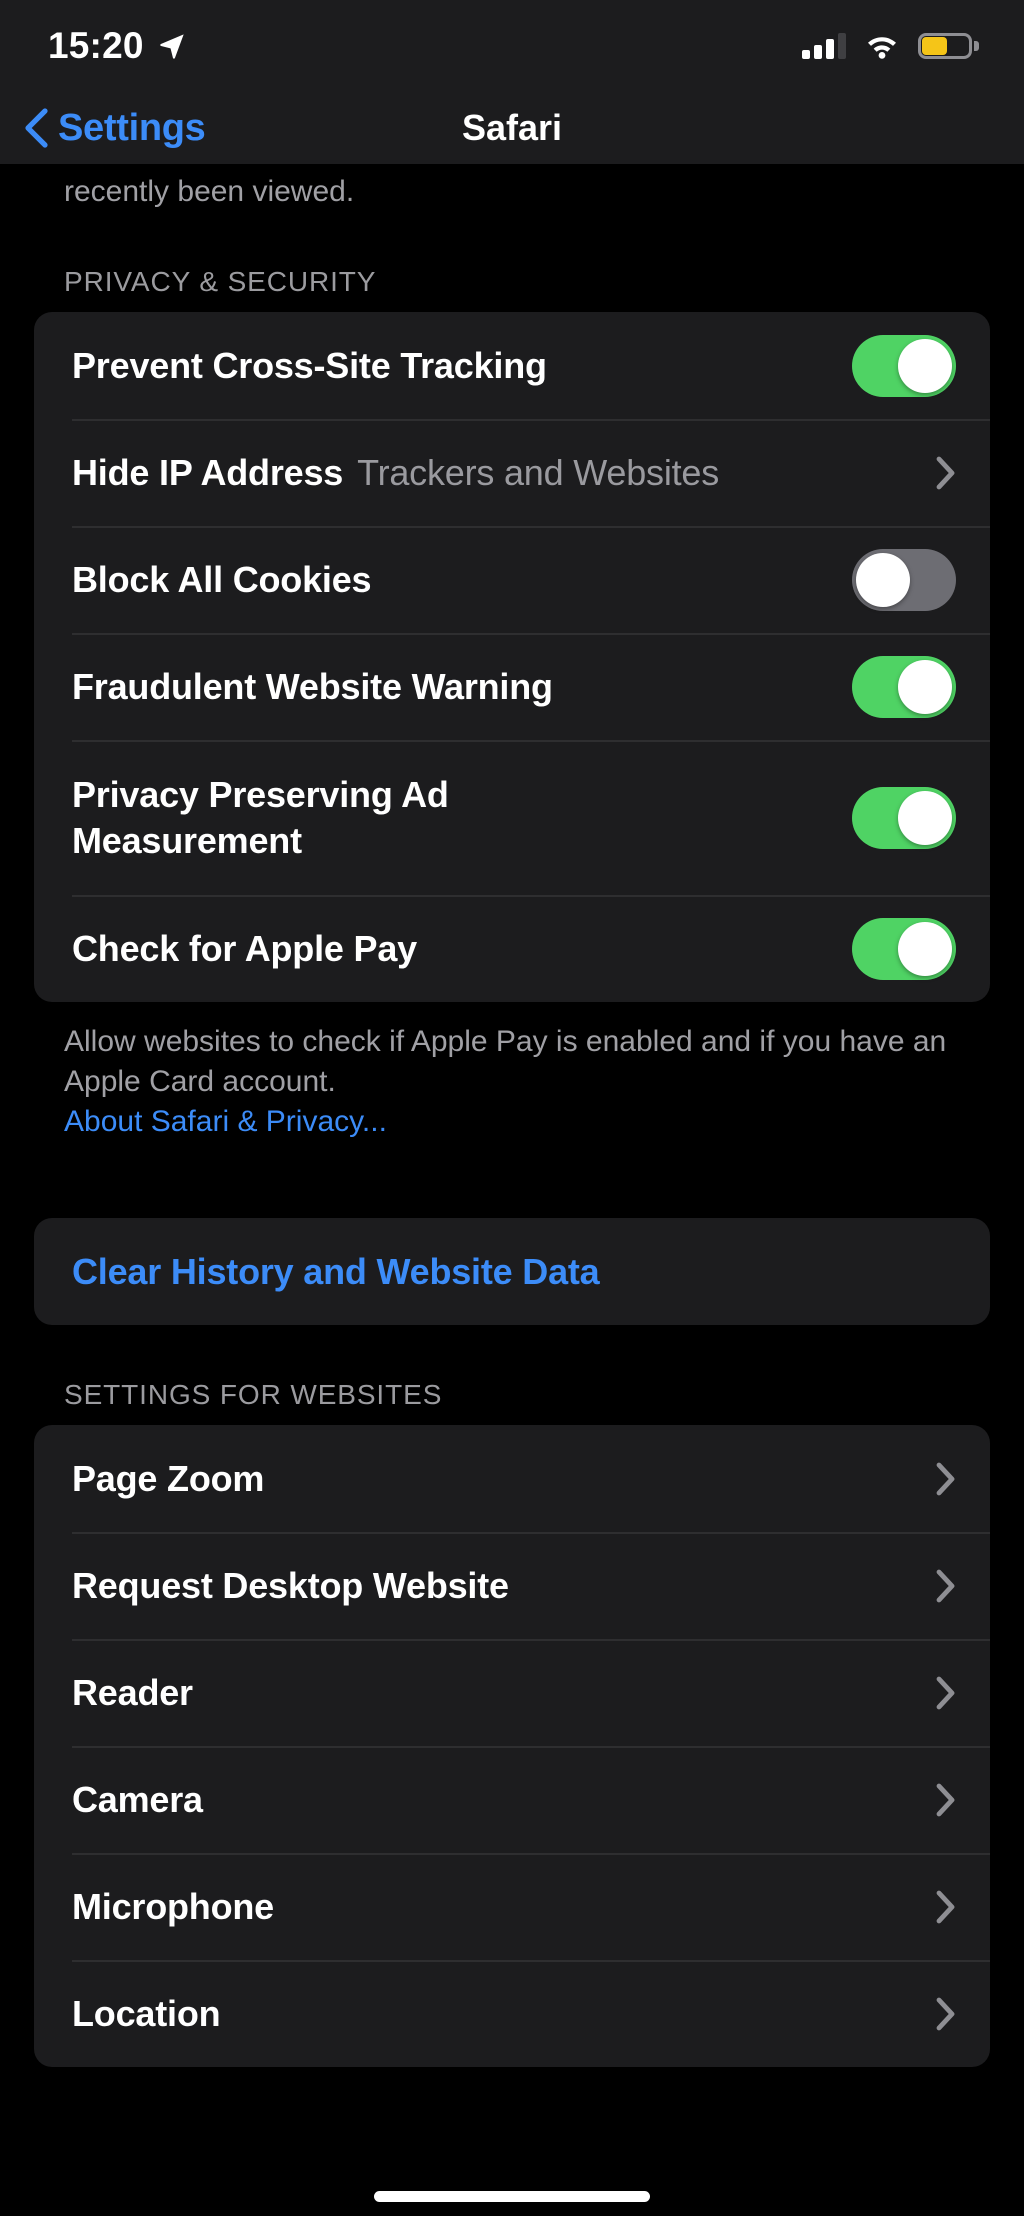  What do you see at coordinates (171, 46) in the screenshot?
I see `location-arrow-icon` at bounding box center [171, 46].